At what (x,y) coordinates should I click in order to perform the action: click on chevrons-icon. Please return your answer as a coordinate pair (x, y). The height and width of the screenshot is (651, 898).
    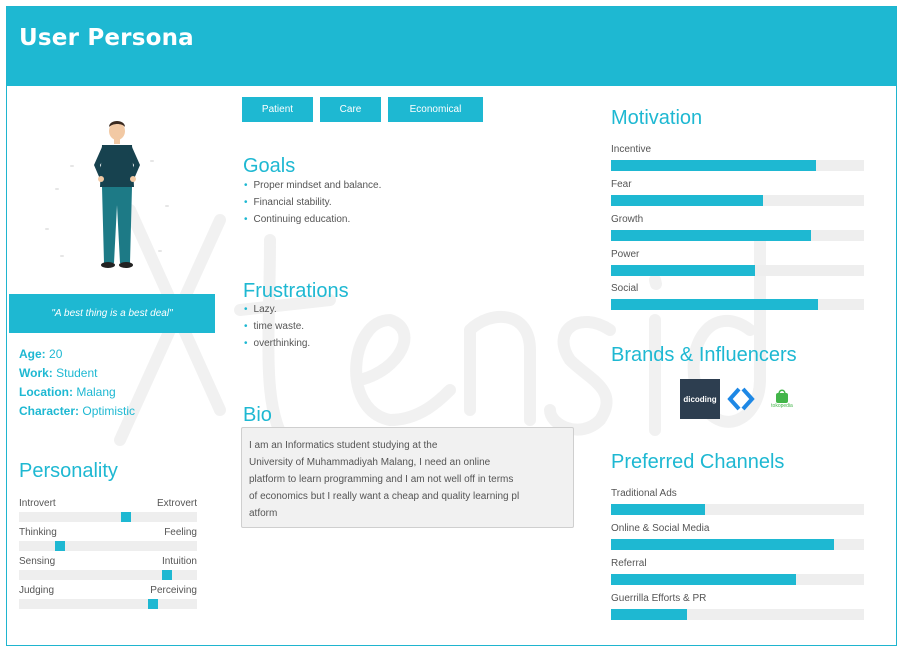
    Looking at the image, I should click on (741, 399).